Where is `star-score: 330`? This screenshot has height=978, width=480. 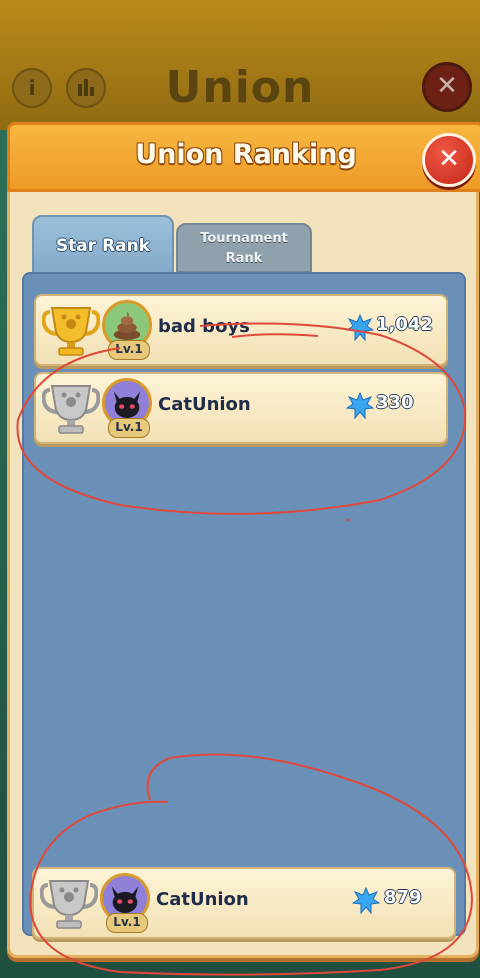 star-score: 330 is located at coordinates (395, 402).